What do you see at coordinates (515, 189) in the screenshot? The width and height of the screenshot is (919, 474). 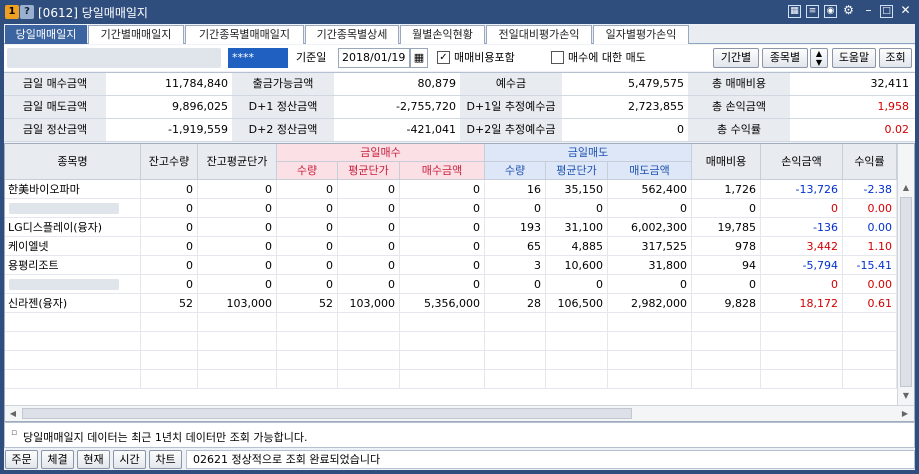 I see `table-cell: 16` at bounding box center [515, 189].